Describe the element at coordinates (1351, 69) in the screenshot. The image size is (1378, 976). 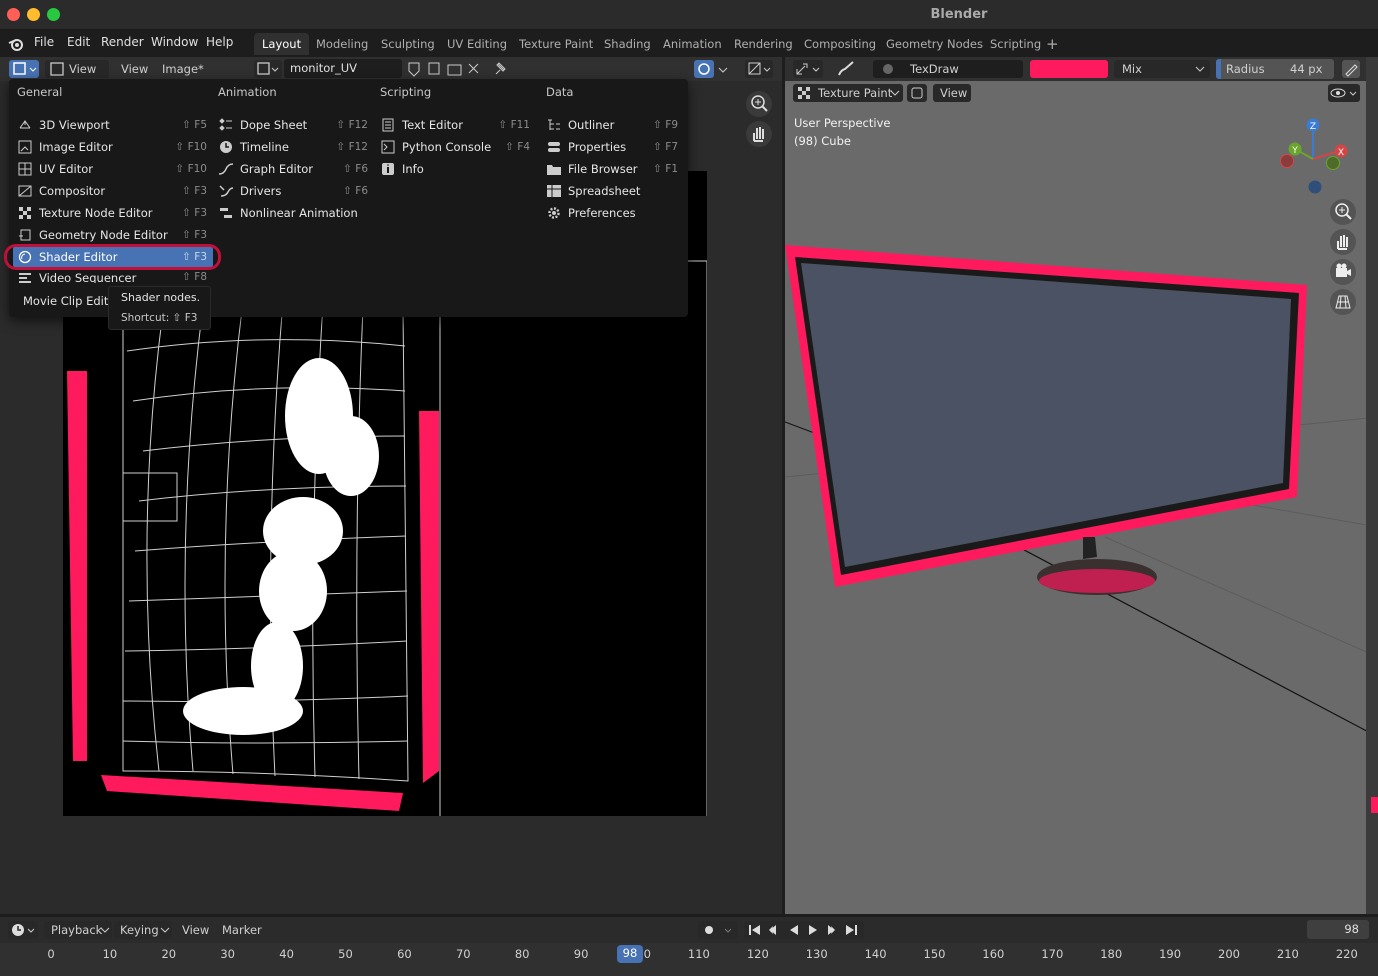
I see `pressure-pen-icon` at that location.